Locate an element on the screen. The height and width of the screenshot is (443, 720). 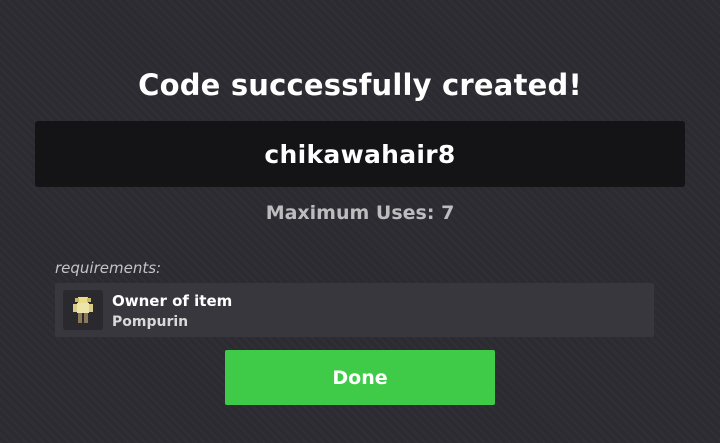
maximum-uses-text: Maximum Uses: 7 is located at coordinates (360, 213).